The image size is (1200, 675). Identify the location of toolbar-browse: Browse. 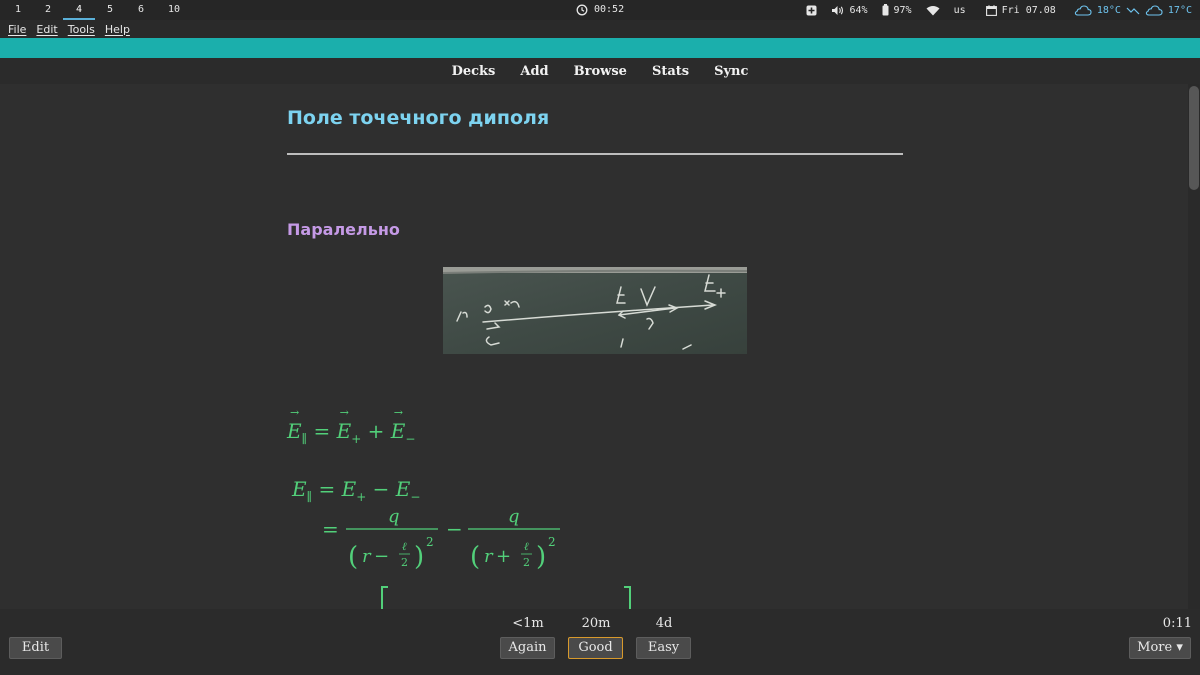
(600, 71).